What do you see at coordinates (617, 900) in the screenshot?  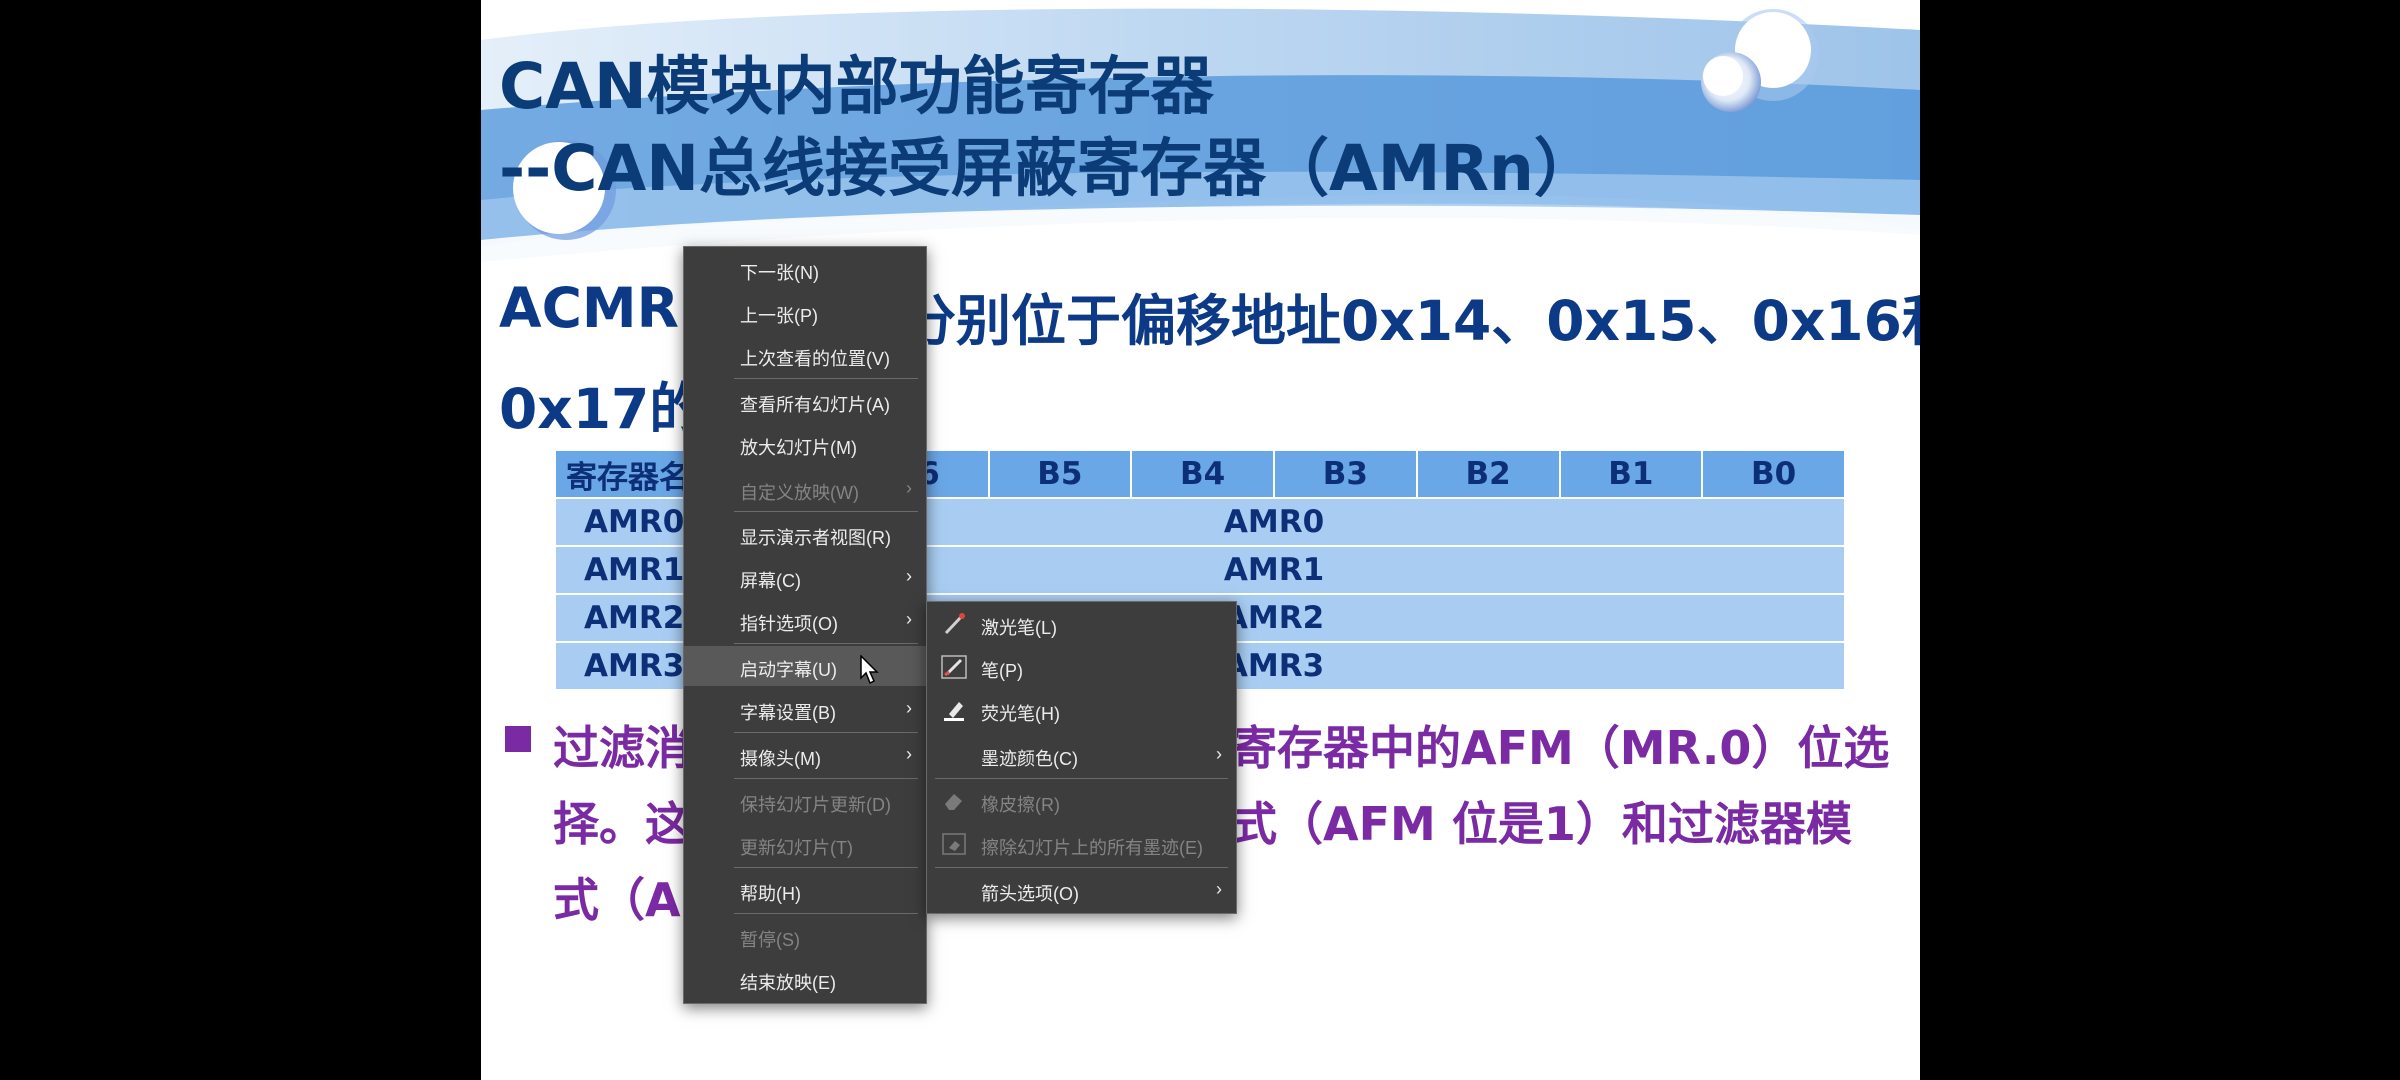 I see `bullet-line3: 式（A` at bounding box center [617, 900].